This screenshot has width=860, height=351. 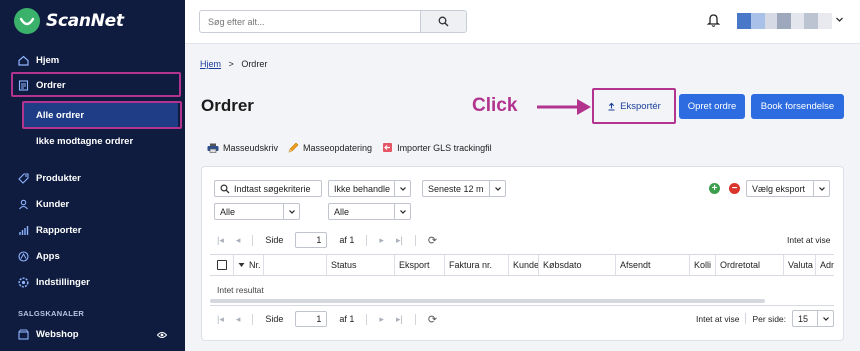 I want to click on sidebar-item-label: Produkter, so click(x=58, y=178).